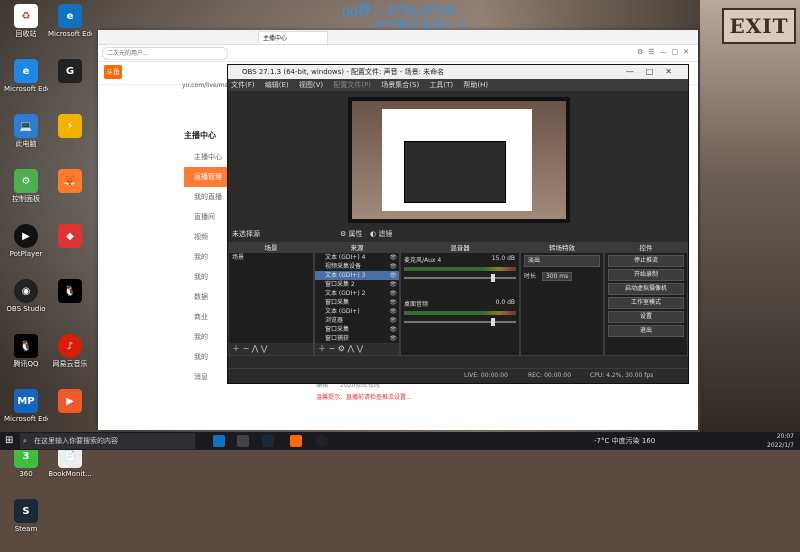  I want to click on desktop-icon-edge2: eMicrosoft Edge, so click(70, 28).